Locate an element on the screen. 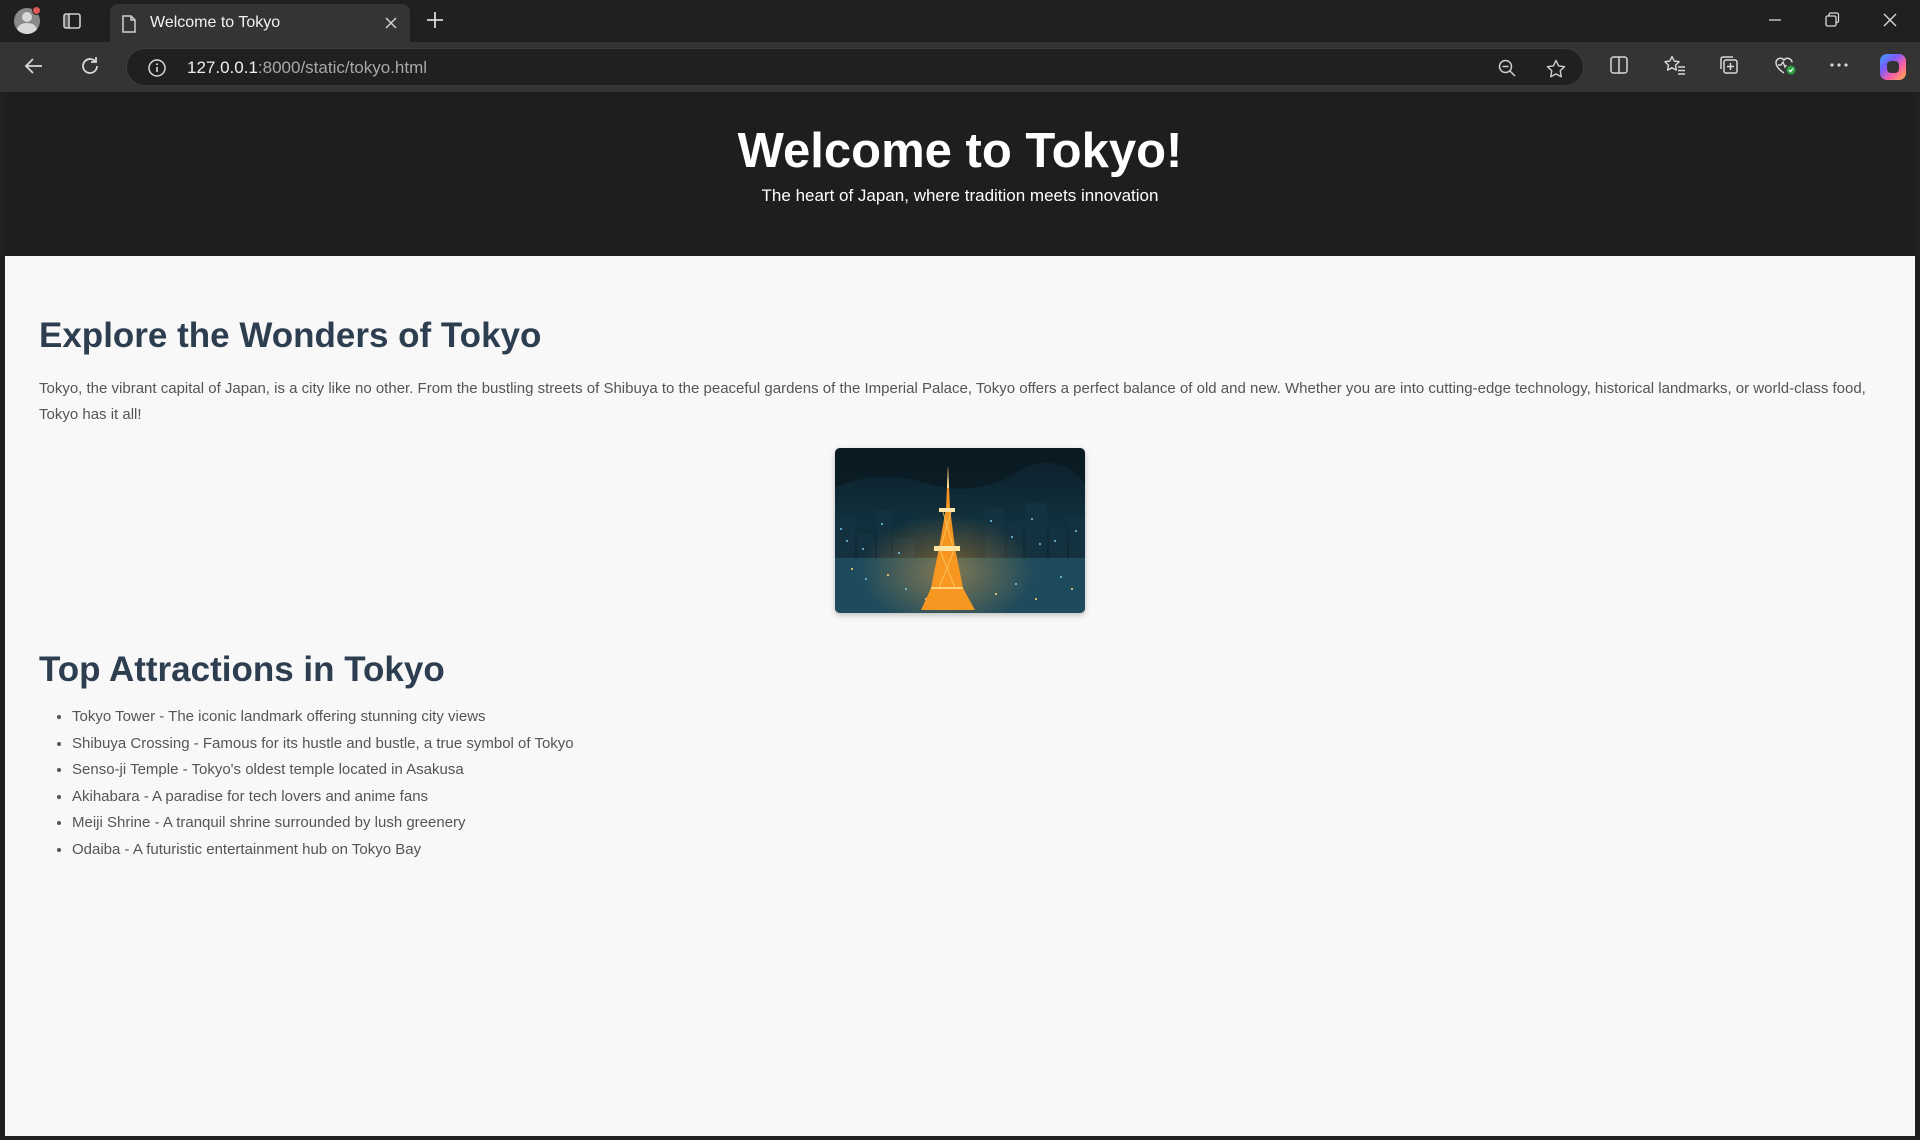 The width and height of the screenshot is (1920, 1140). close-icon is located at coordinates (391, 25).